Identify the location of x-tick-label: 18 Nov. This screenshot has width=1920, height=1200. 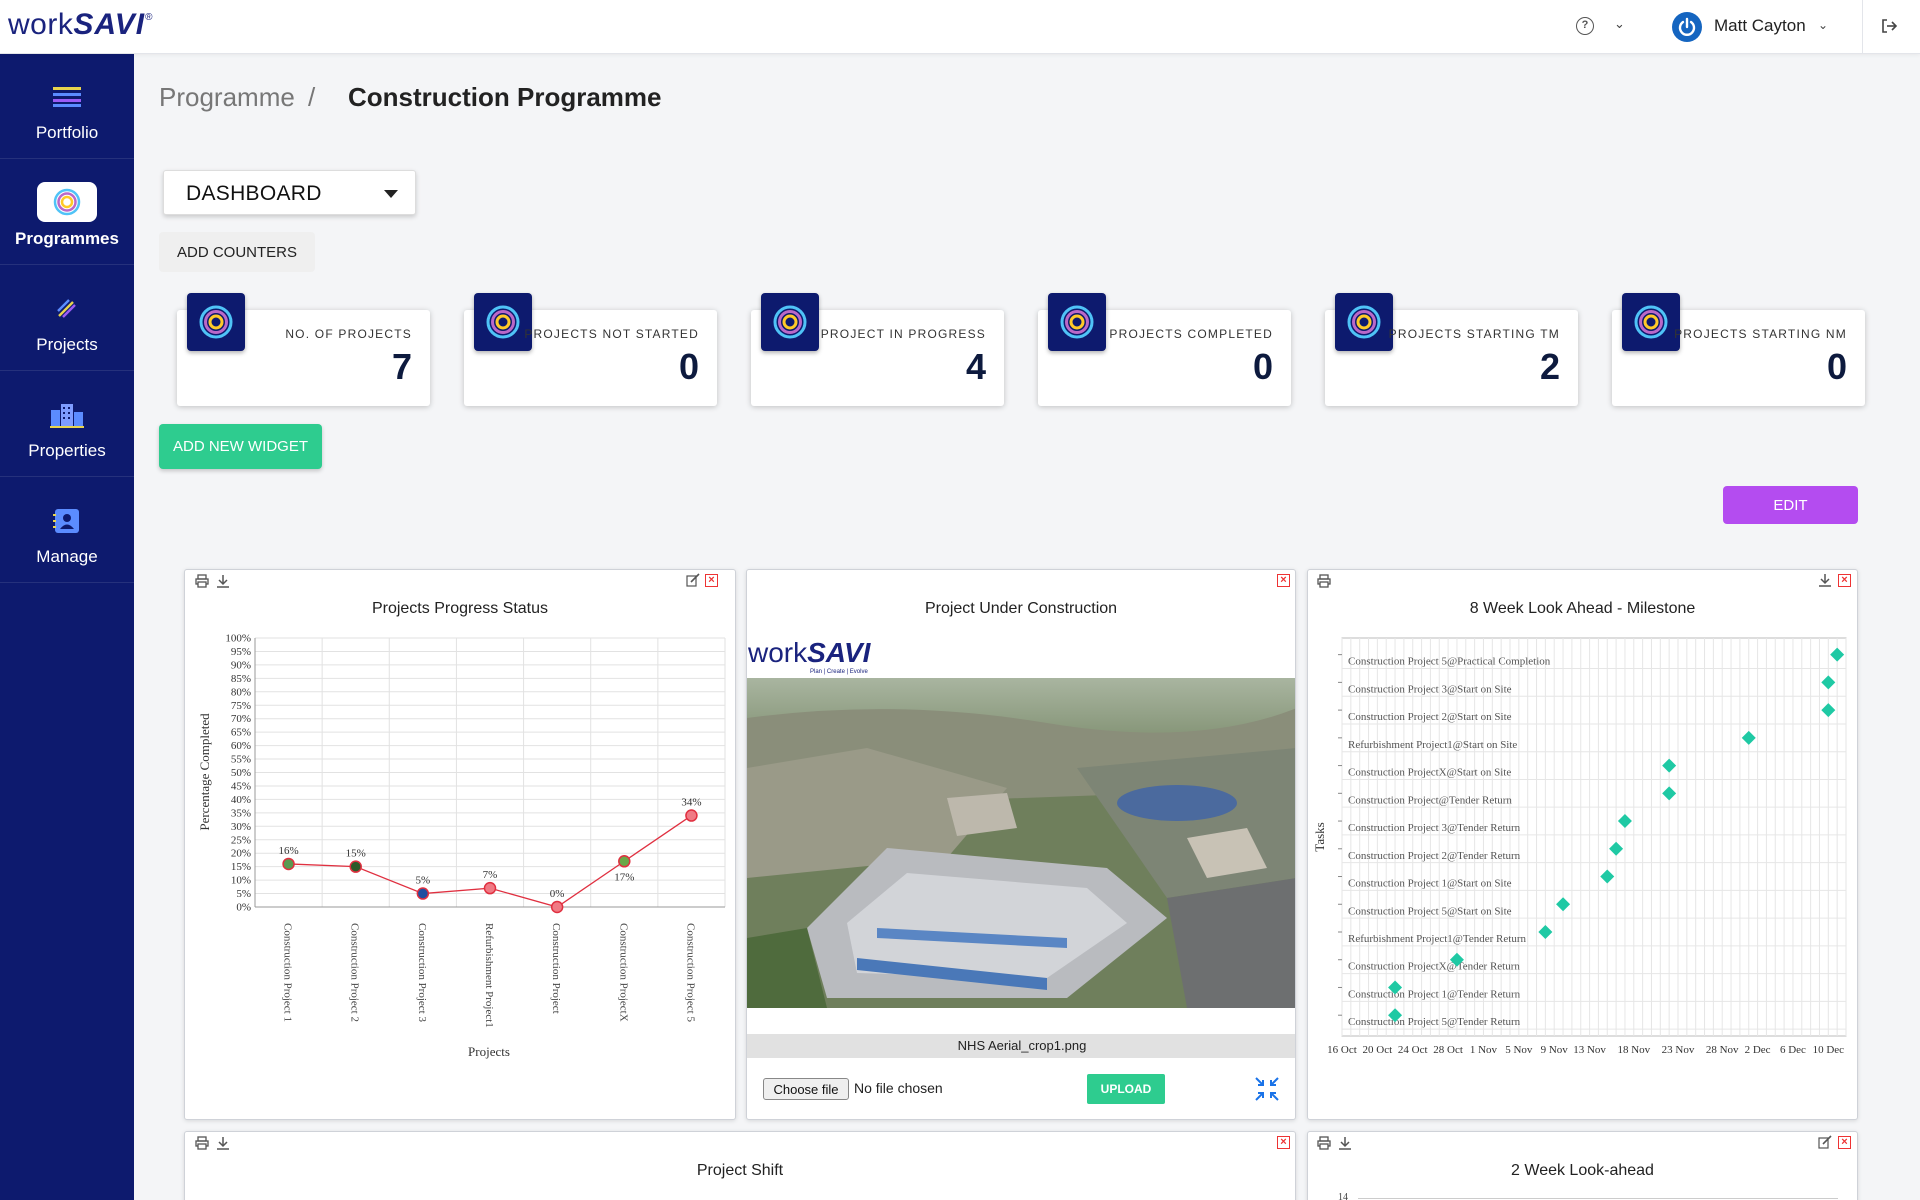
(1633, 1050).